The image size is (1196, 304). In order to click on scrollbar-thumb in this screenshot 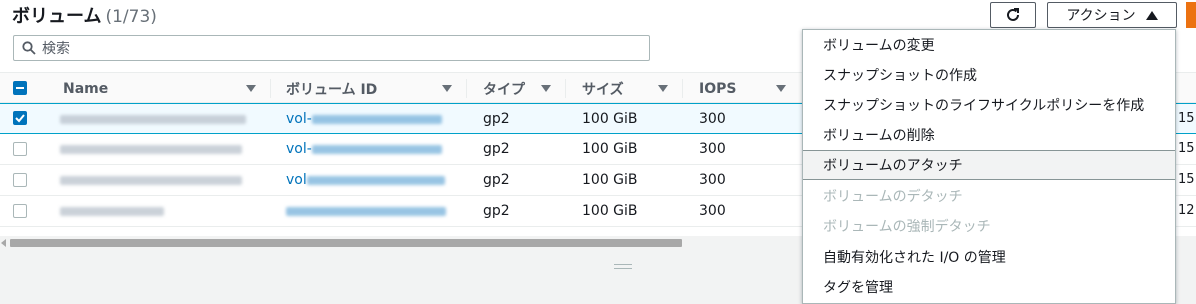, I will do `click(346, 243)`.